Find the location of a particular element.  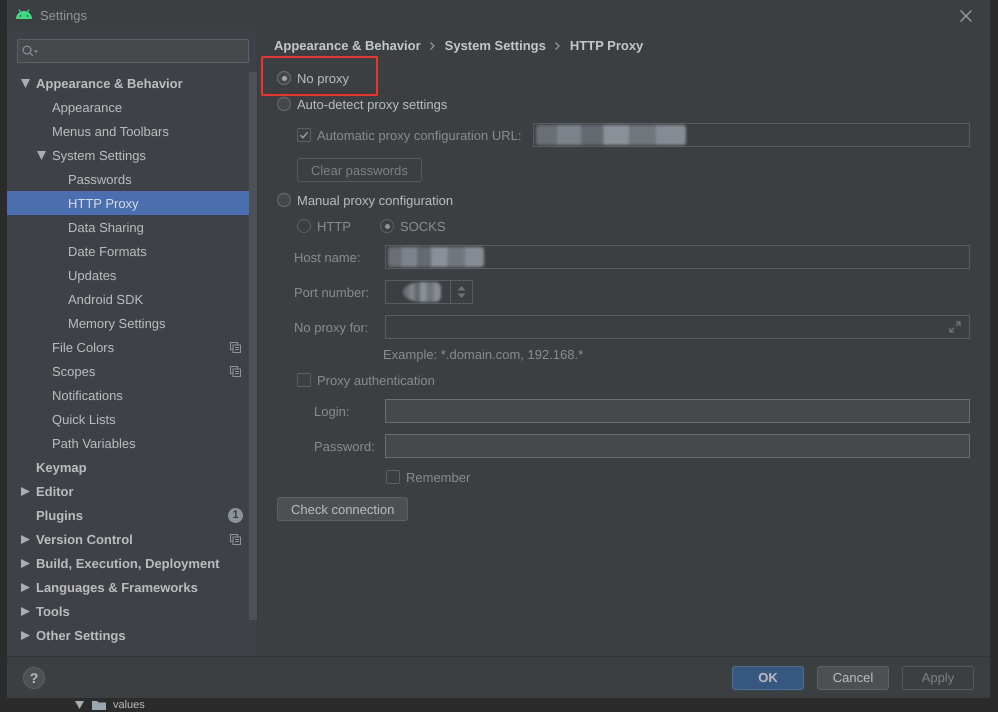

scrollbar-thumb is located at coordinates (253, 346).